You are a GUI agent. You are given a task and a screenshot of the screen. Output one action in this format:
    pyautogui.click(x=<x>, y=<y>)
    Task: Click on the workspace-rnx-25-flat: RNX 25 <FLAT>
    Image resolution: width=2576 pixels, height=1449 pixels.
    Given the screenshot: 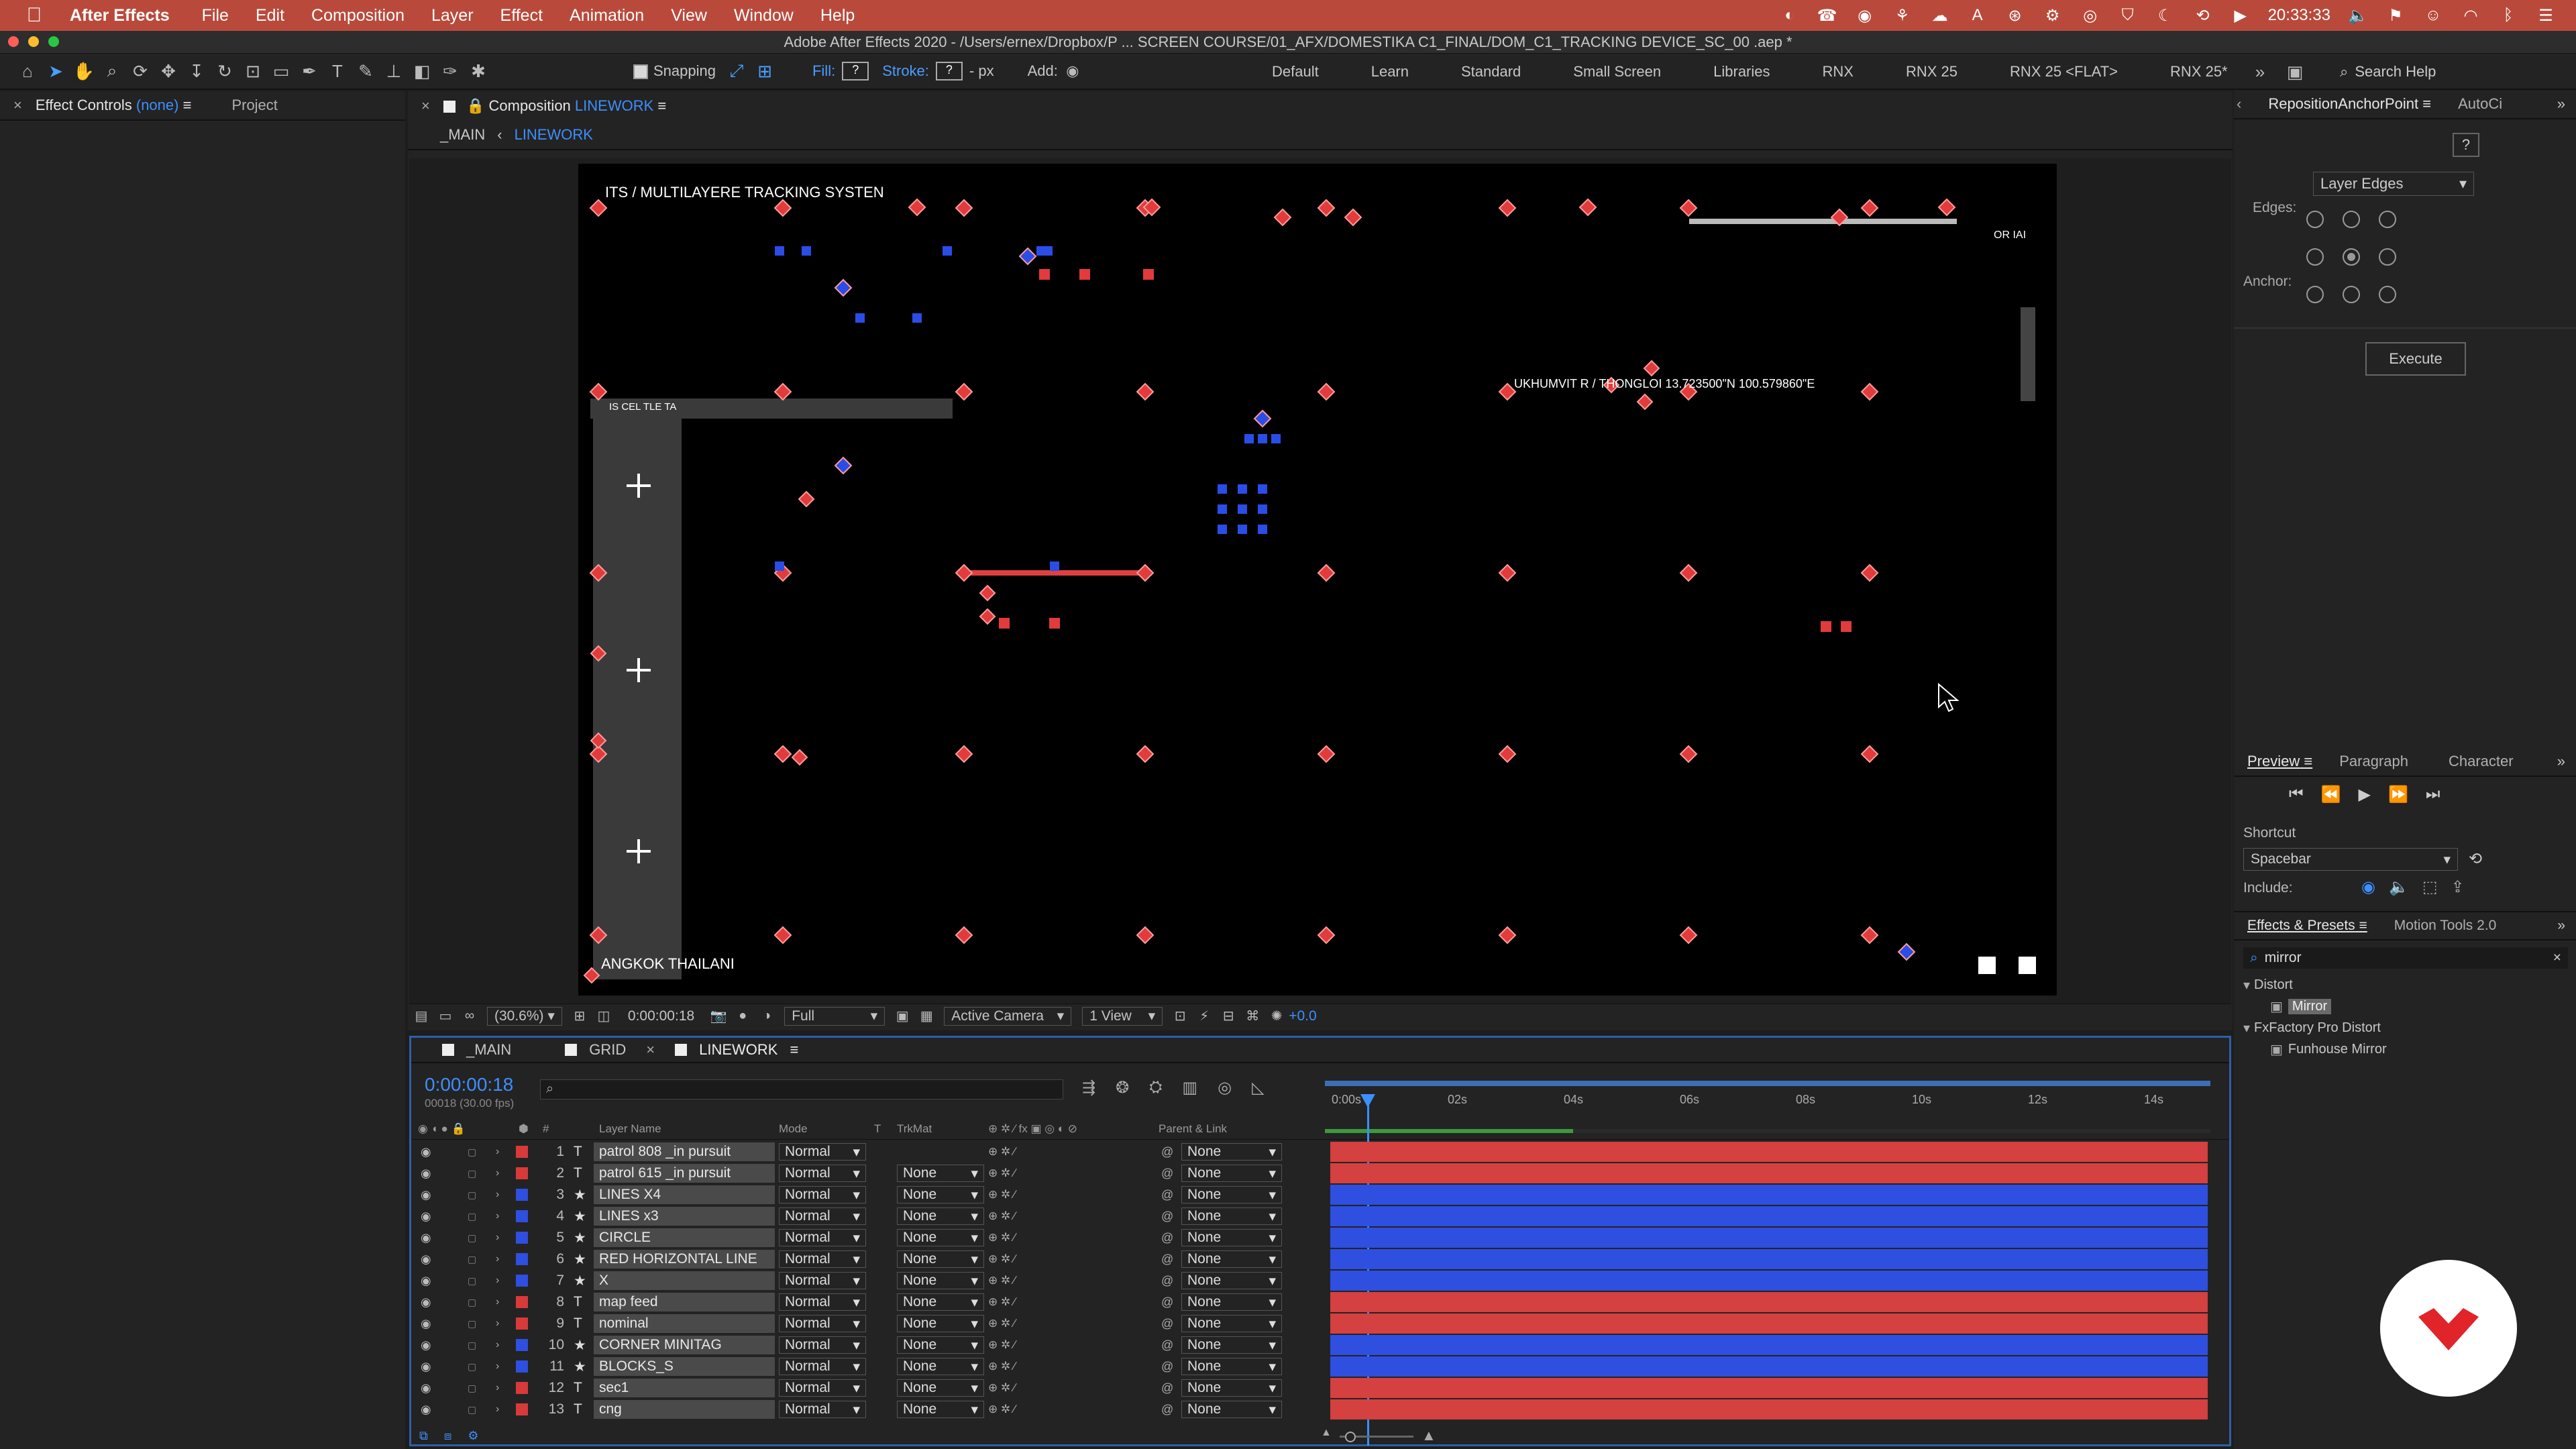 What is the action you would take?
    pyautogui.click(x=2064, y=71)
    